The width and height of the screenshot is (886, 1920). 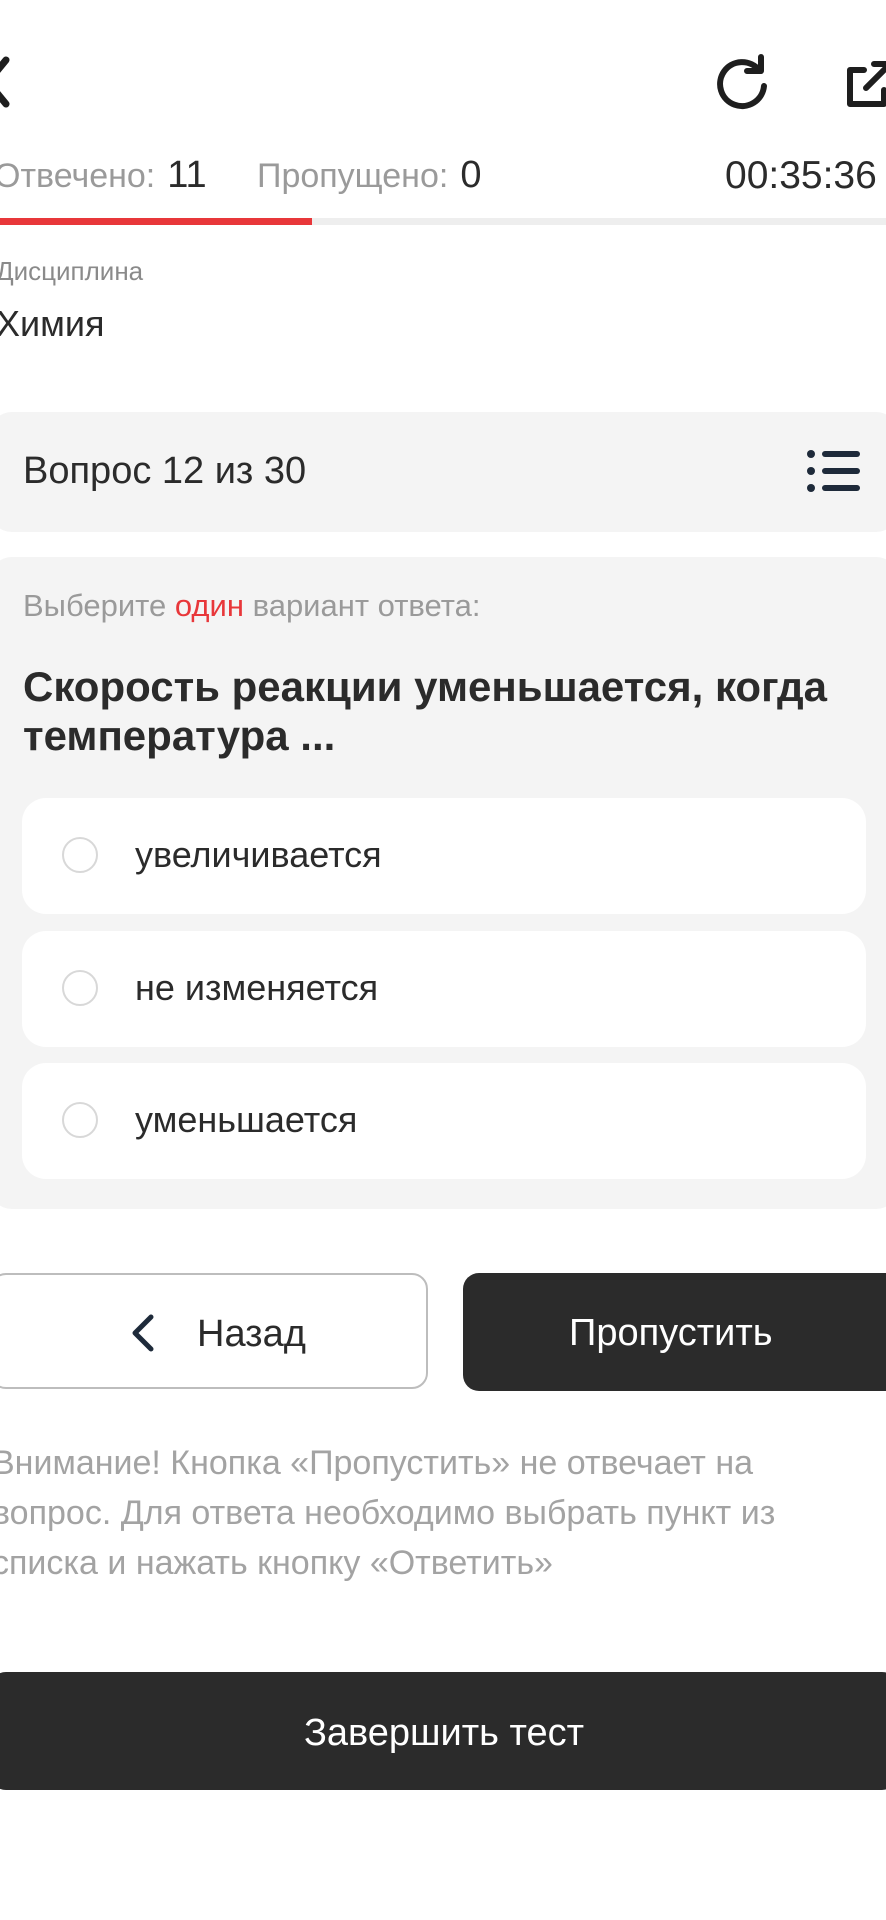 I want to click on answered-counter: Отвечено: 11, so click(x=103, y=175).